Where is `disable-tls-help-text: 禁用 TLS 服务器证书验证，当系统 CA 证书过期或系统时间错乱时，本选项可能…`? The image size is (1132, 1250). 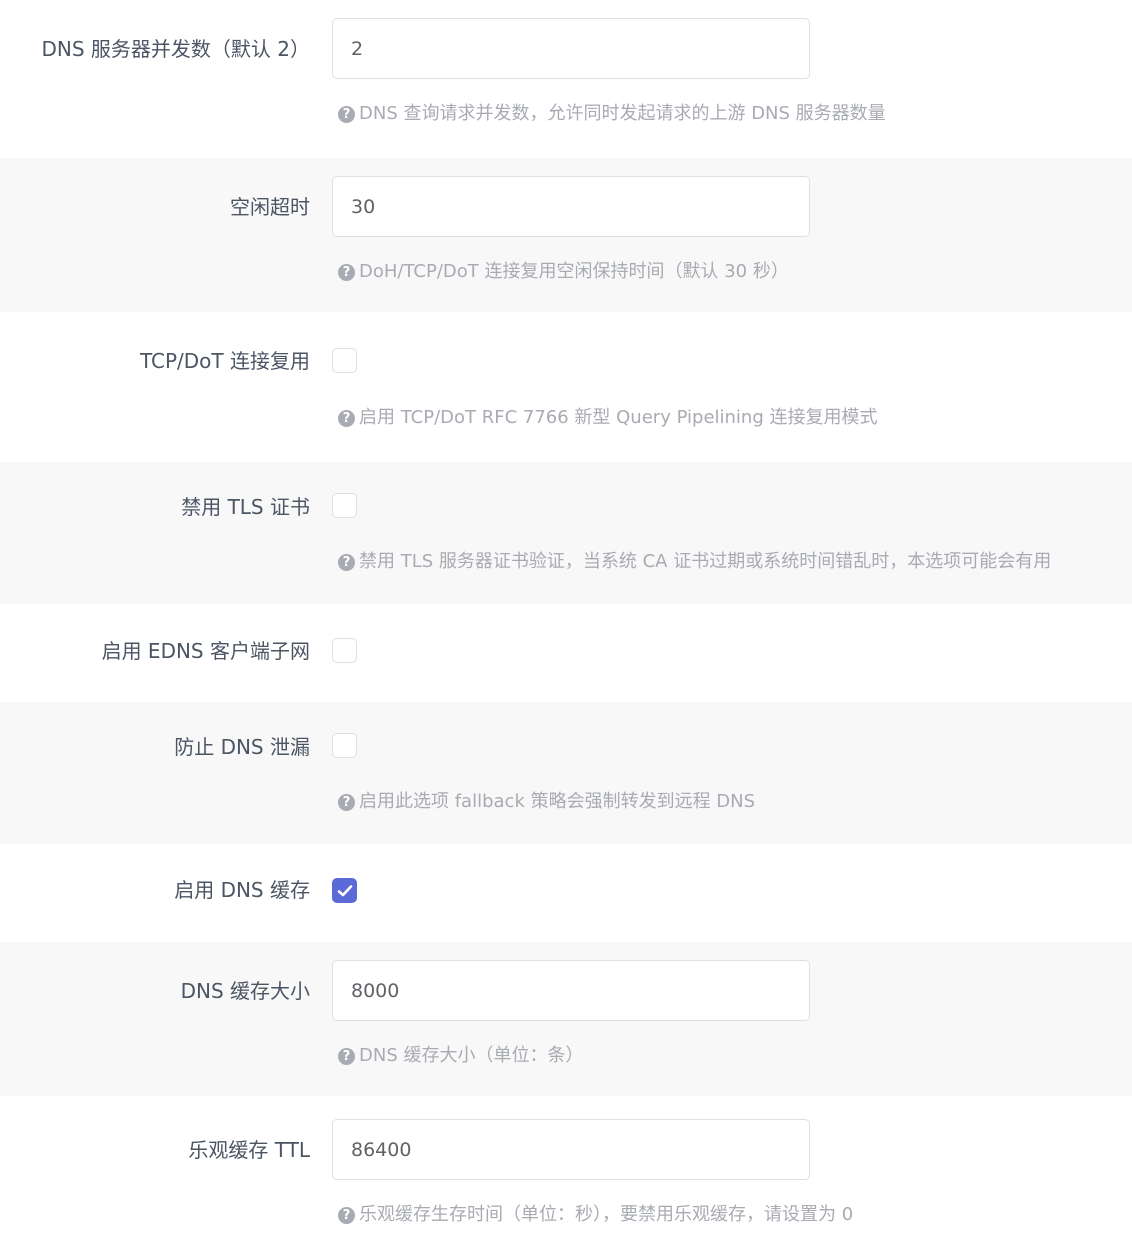 disable-tls-help-text: 禁用 TLS 服务器证书验证，当系统 CA 证书过期或系统时间错乱时，本选项可能… is located at coordinates (705, 561).